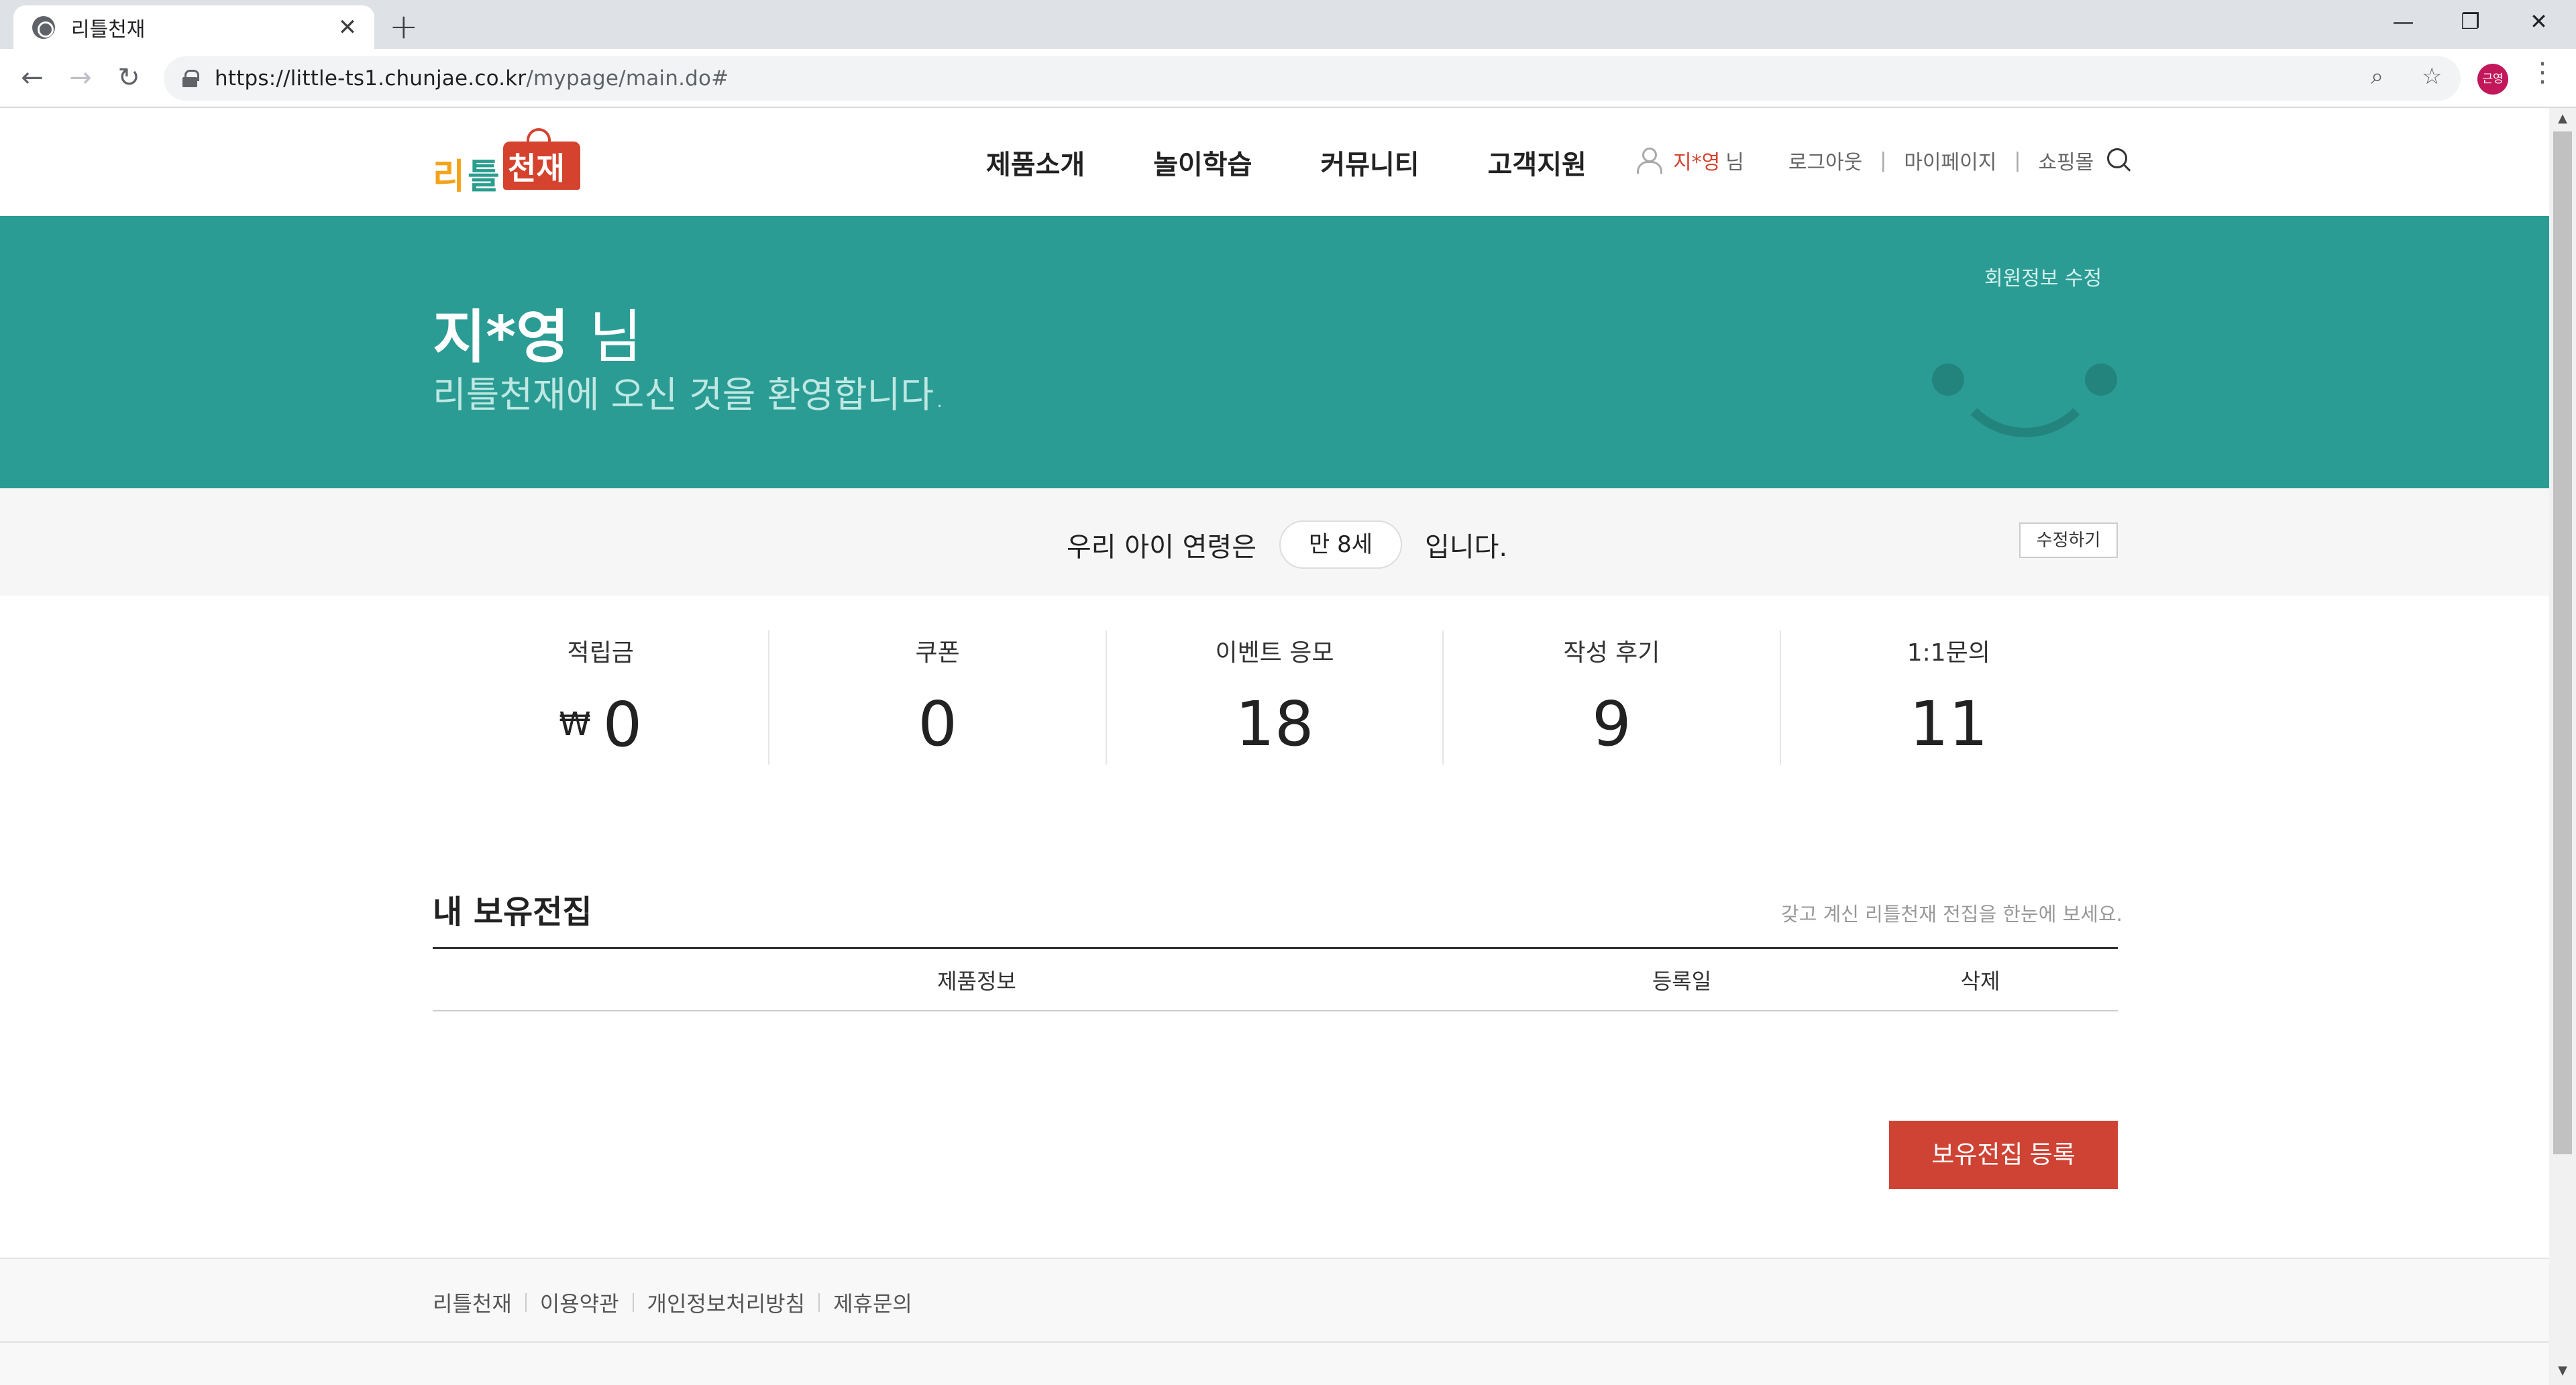  I want to click on edit-age-button: 수정하기, so click(2068, 540).